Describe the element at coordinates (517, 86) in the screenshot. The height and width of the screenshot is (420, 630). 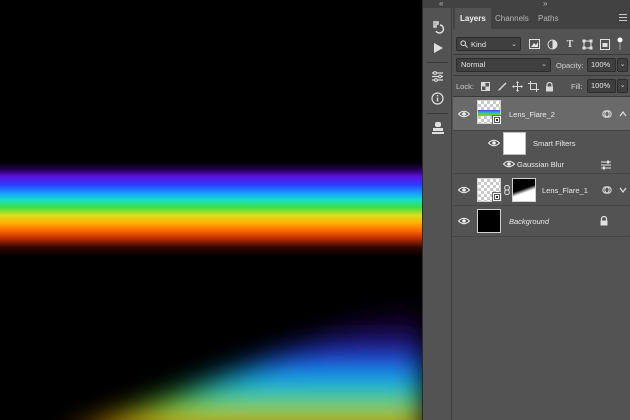
I see `lock-position-icon` at that location.